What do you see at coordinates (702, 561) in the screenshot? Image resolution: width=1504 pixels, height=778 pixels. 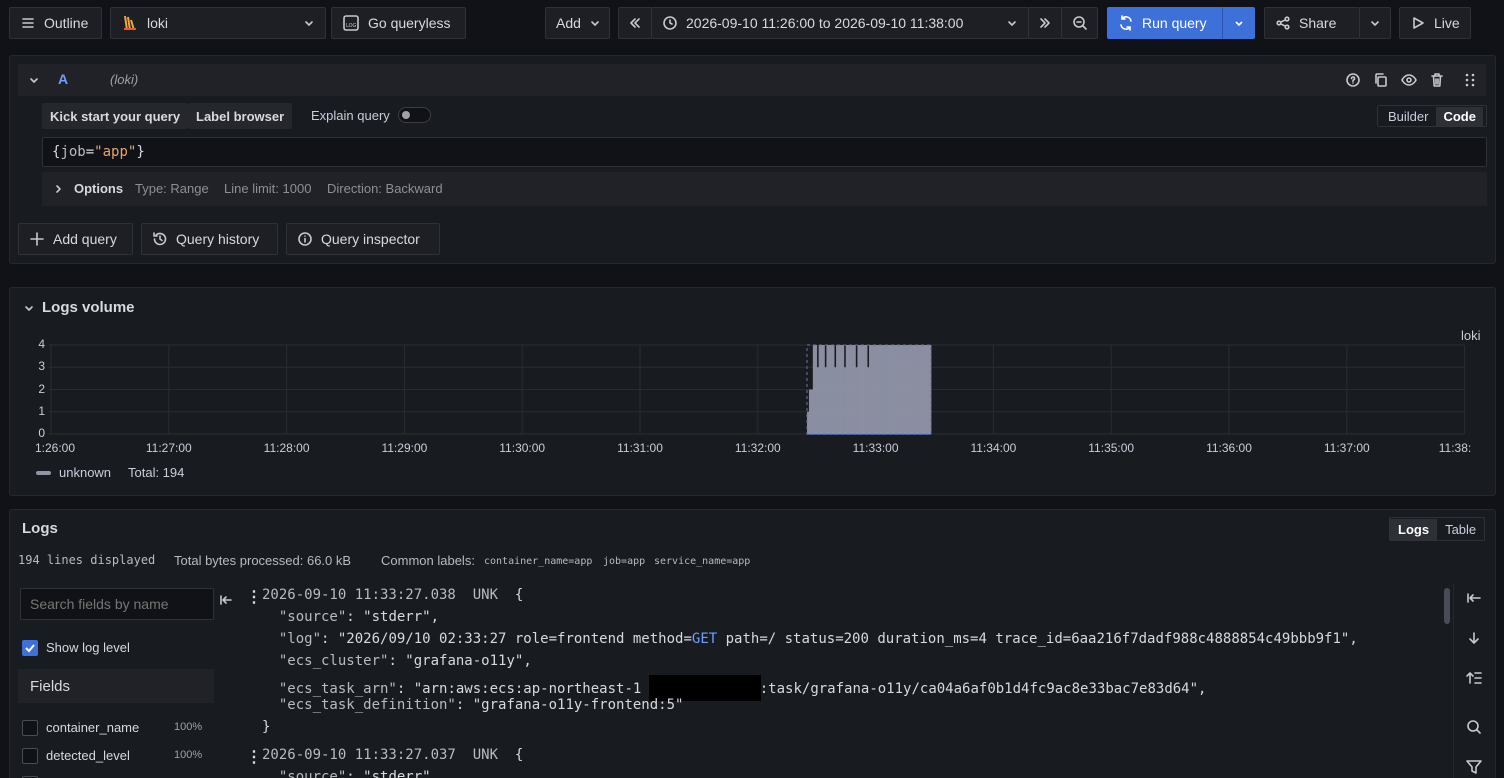 I see `common-label: service_name=app` at bounding box center [702, 561].